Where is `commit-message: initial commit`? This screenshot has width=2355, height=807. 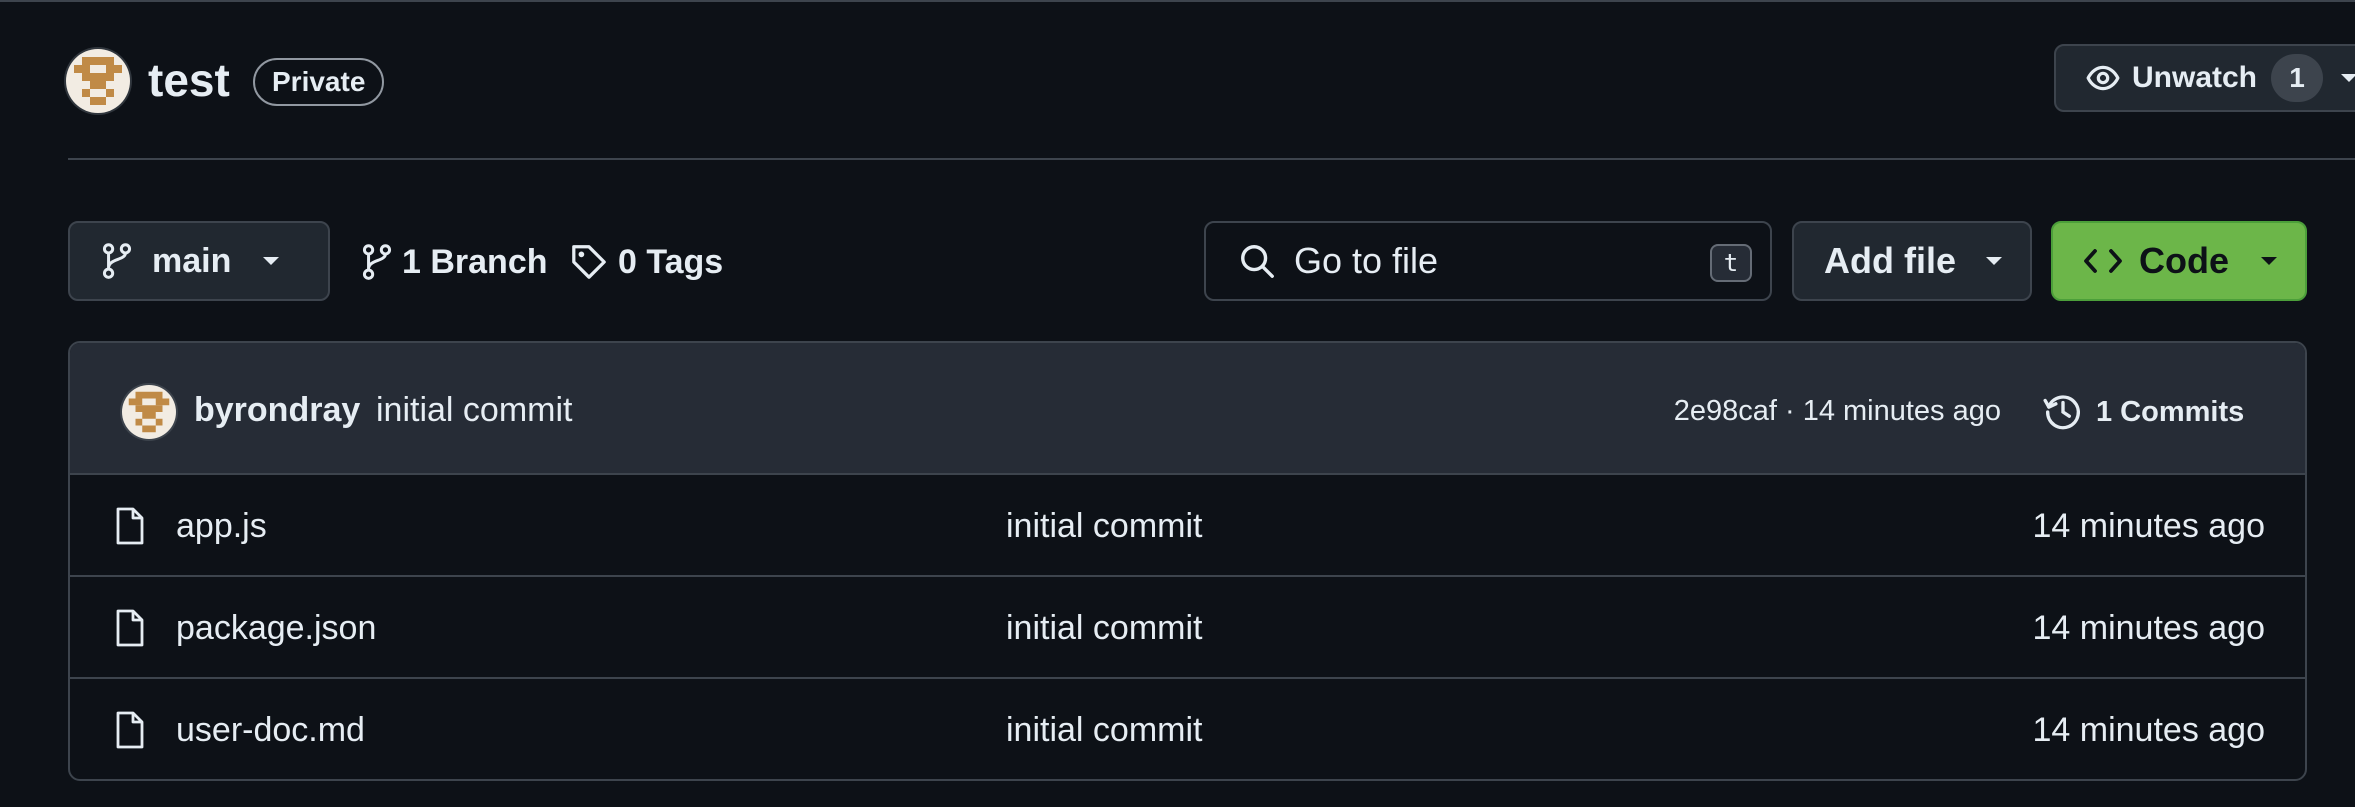 commit-message: initial commit is located at coordinates (474, 410).